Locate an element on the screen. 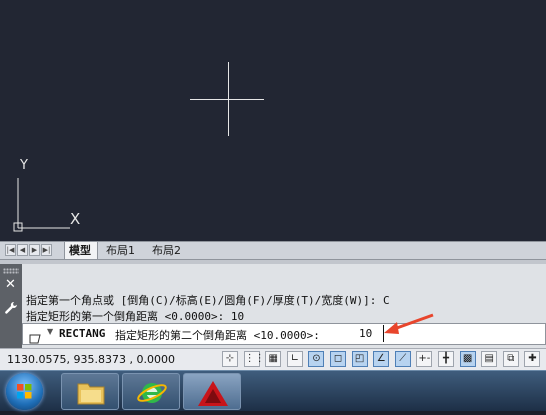  command-line-grip: ✕ is located at coordinates (11, 306).